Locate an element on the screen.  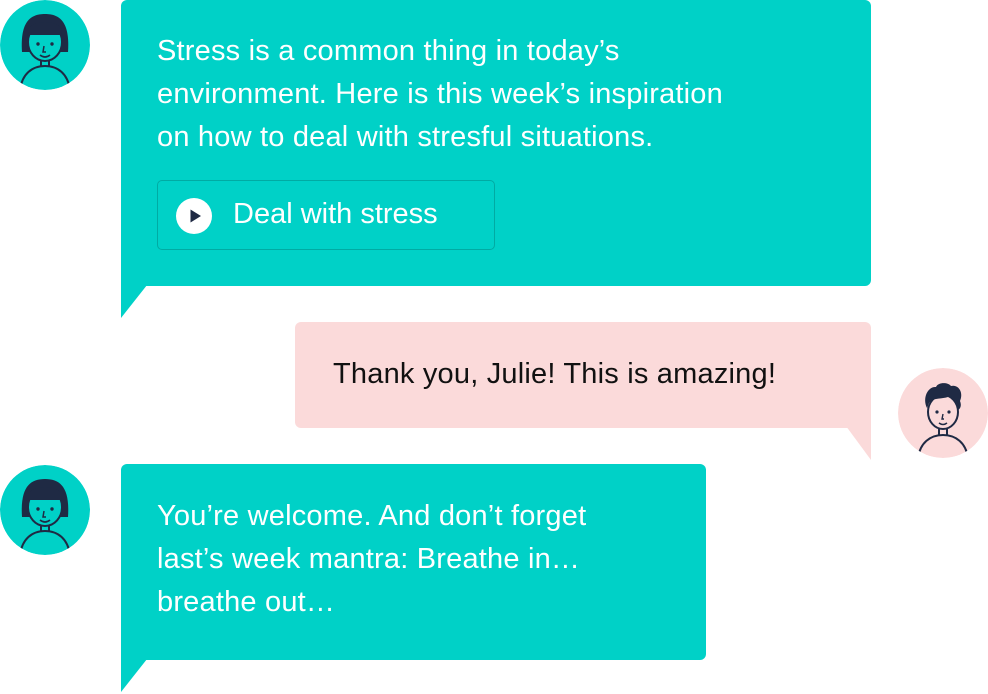
user-message-bubble: Thank you, Julie! This is amazing! is located at coordinates (583, 375).